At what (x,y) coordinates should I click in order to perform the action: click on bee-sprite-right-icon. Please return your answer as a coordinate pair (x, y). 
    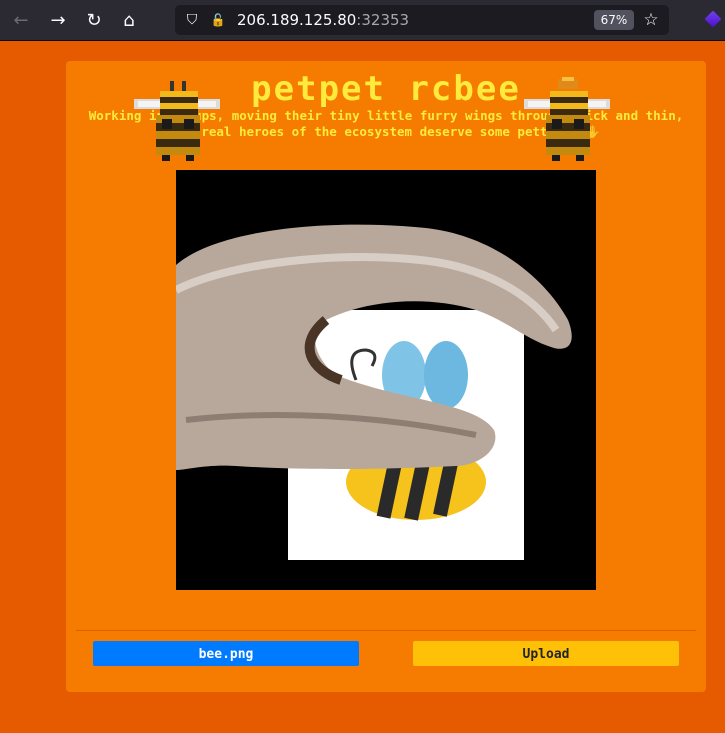
    Looking at the image, I should click on (567, 119).